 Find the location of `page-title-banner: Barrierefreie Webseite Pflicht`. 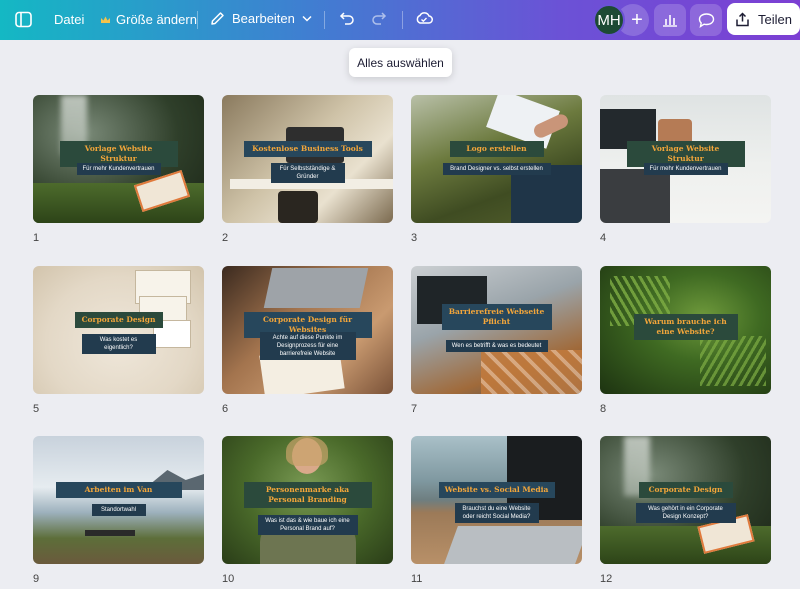

page-title-banner: Barrierefreie Webseite Pflicht is located at coordinates (496, 317).